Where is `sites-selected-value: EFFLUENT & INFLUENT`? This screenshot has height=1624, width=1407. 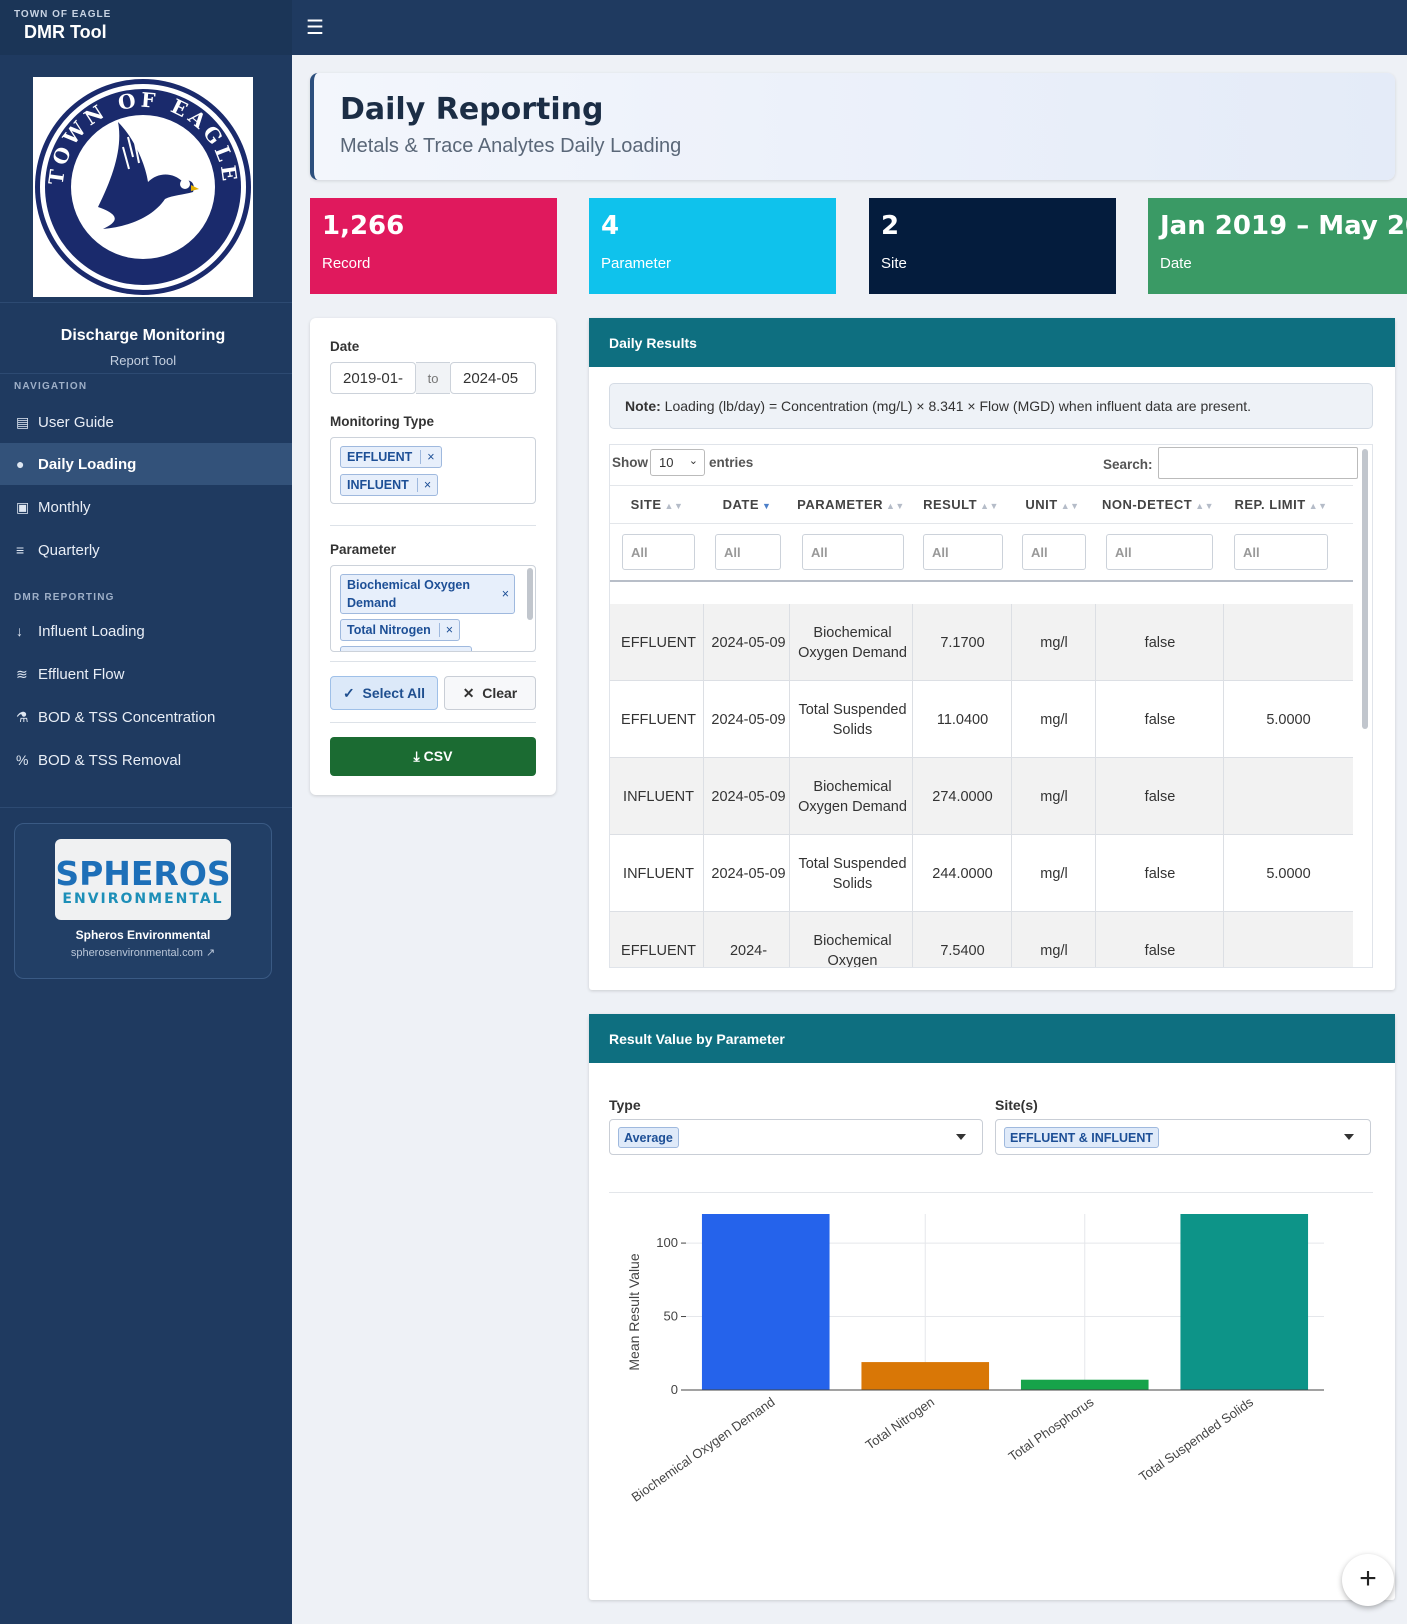
sites-selected-value: EFFLUENT & INFLUENT is located at coordinates (1082, 1137).